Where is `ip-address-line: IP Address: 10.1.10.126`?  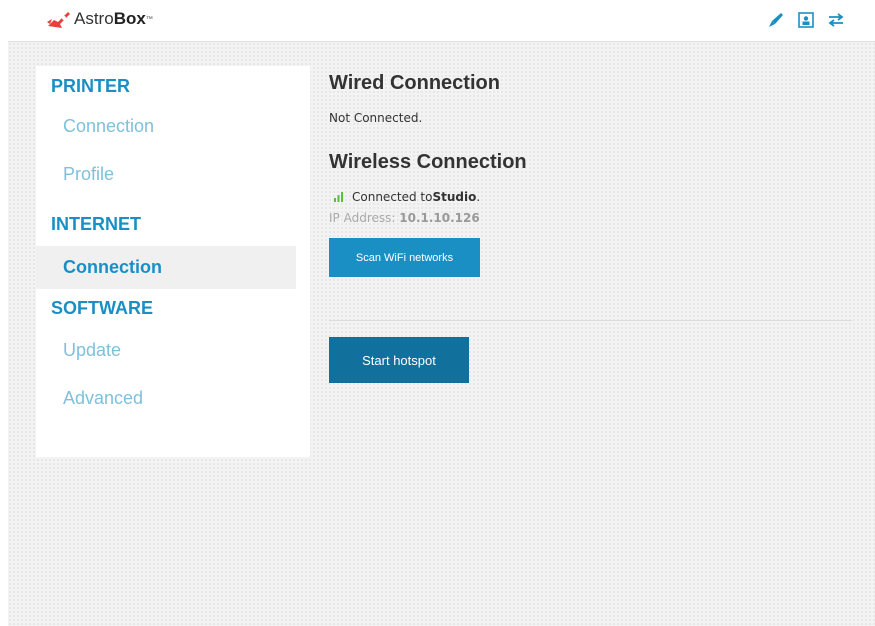
ip-address-line: IP Address: 10.1.10.126 is located at coordinates (404, 218).